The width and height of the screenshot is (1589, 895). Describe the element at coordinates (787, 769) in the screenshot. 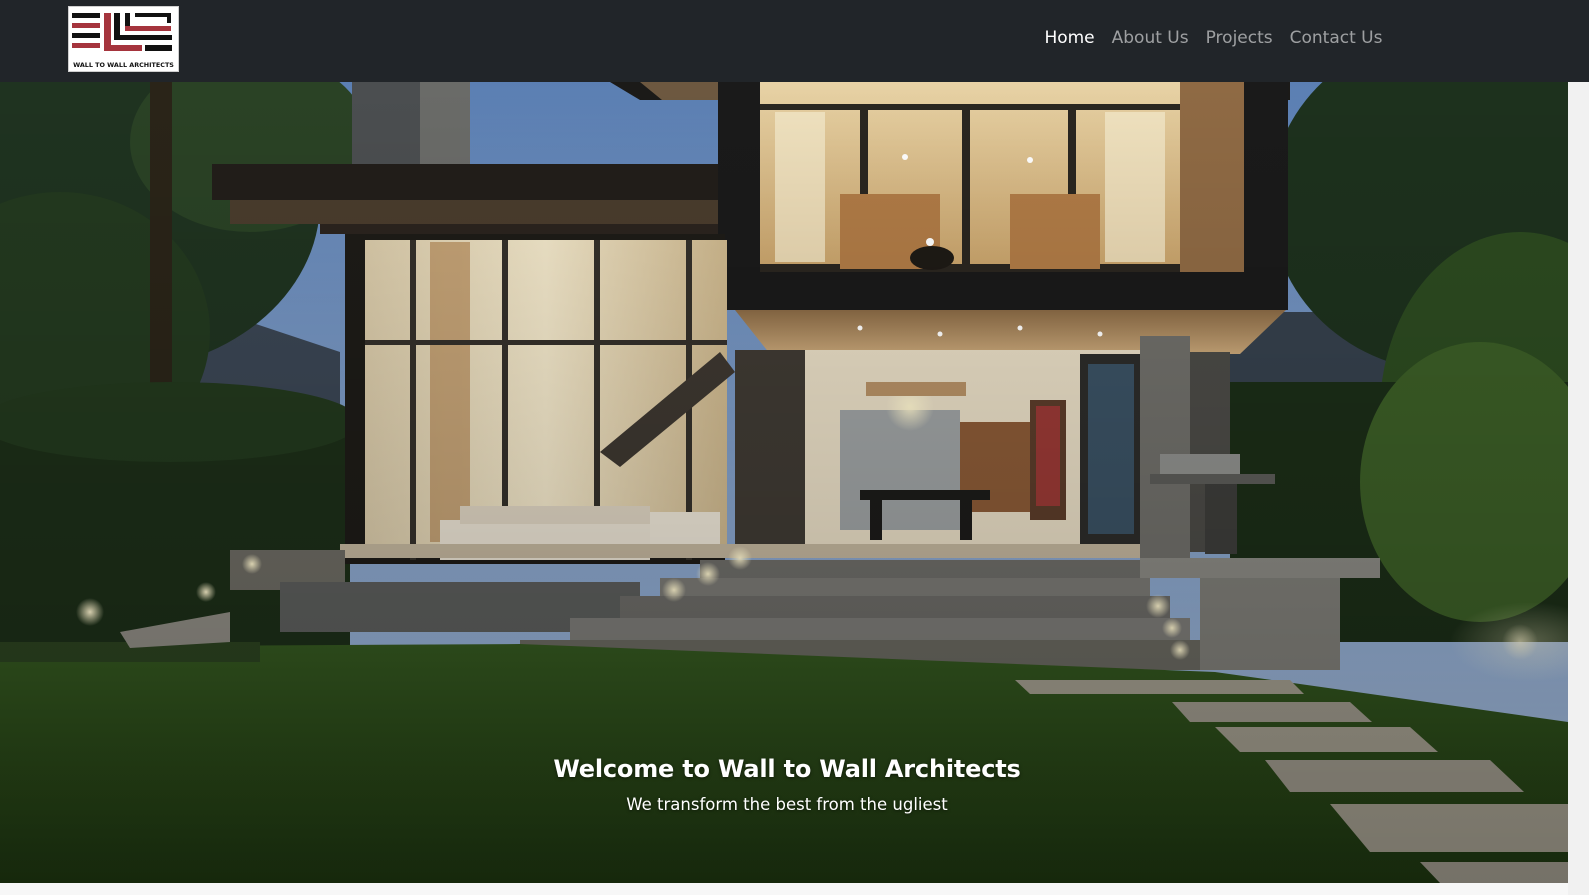

I see `hero-title: Welcome to Wall to Wall Architects` at that location.